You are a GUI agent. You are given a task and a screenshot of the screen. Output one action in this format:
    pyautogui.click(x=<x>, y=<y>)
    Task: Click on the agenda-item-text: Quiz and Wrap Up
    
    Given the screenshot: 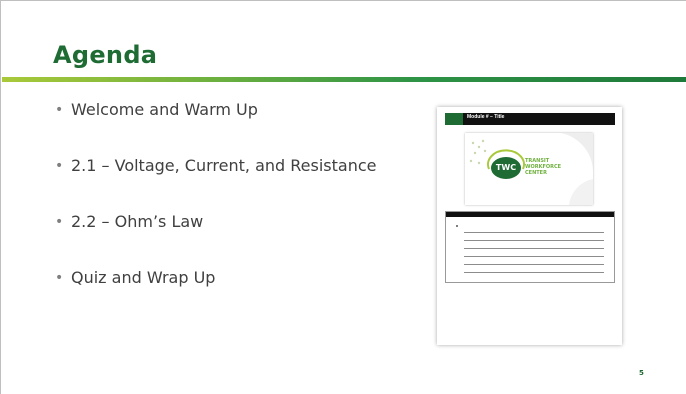 What is the action you would take?
    pyautogui.click(x=143, y=277)
    